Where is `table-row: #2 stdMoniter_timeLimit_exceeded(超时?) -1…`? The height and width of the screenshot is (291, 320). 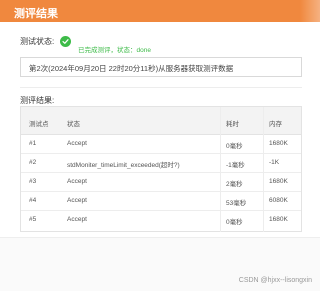
table-row: #2 stdMoniter_timeLimit_exceeded(超时?) -1… is located at coordinates (161, 163).